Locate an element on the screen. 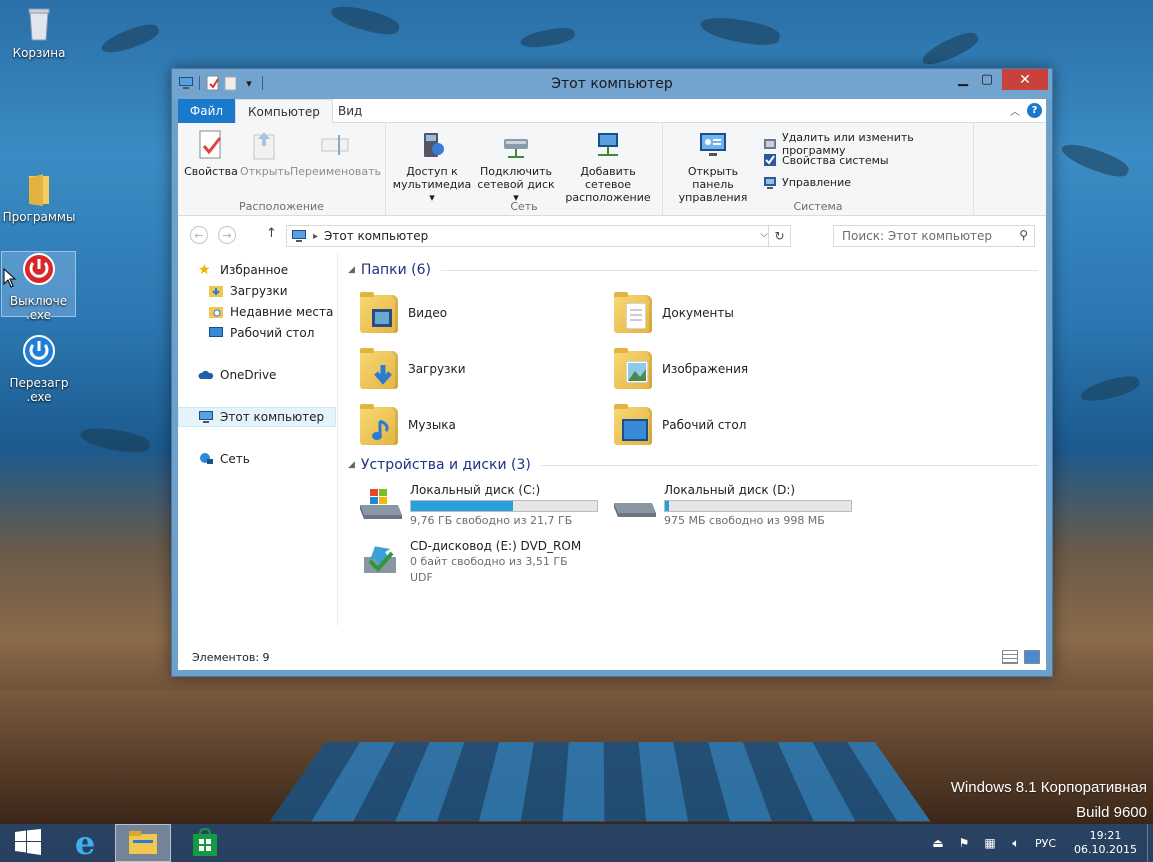 Image resolution: width=1153 pixels, height=862 pixels. desktop-icon-label: Выключе .exe is located at coordinates (38, 308).